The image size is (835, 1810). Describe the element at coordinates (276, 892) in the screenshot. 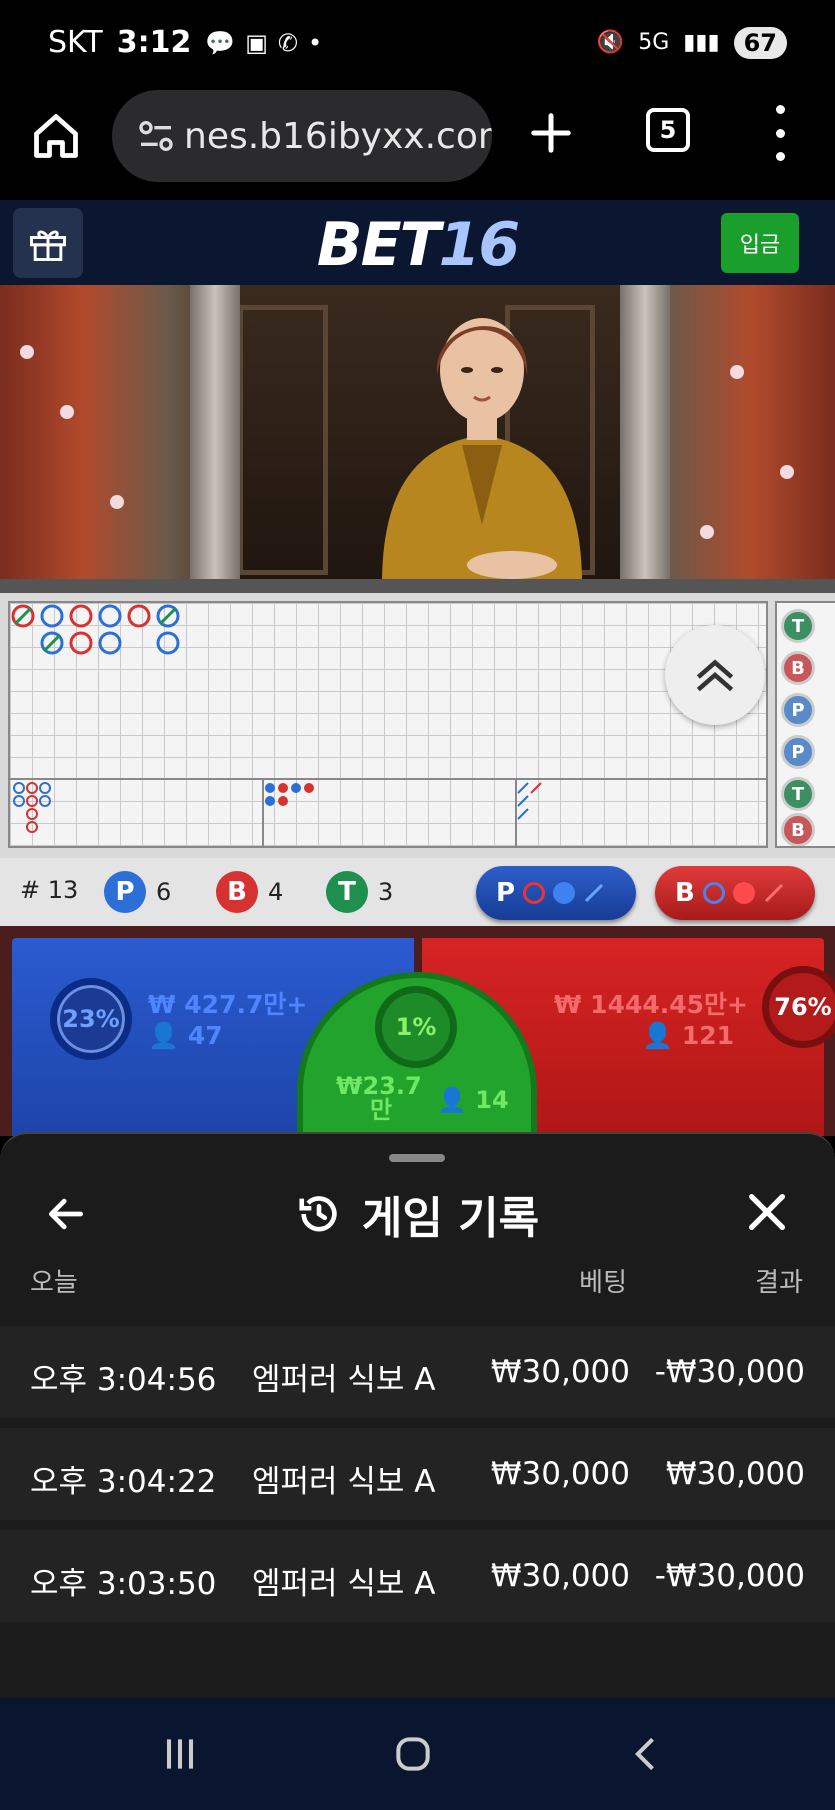

I see `banker-count: 4` at that location.